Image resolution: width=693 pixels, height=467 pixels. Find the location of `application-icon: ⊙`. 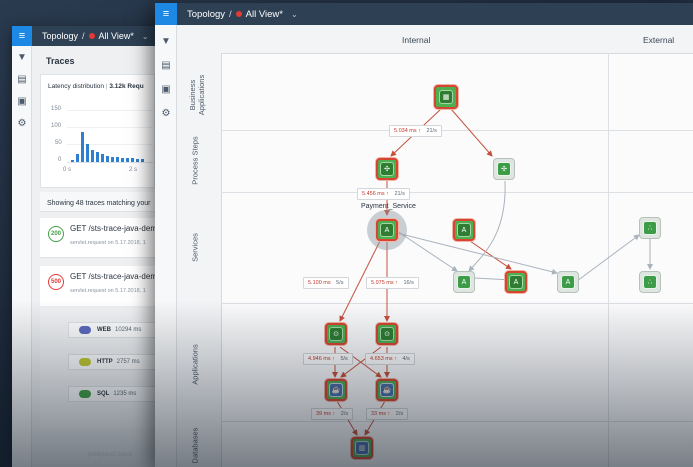

application-icon: ⊙ is located at coordinates (387, 334).